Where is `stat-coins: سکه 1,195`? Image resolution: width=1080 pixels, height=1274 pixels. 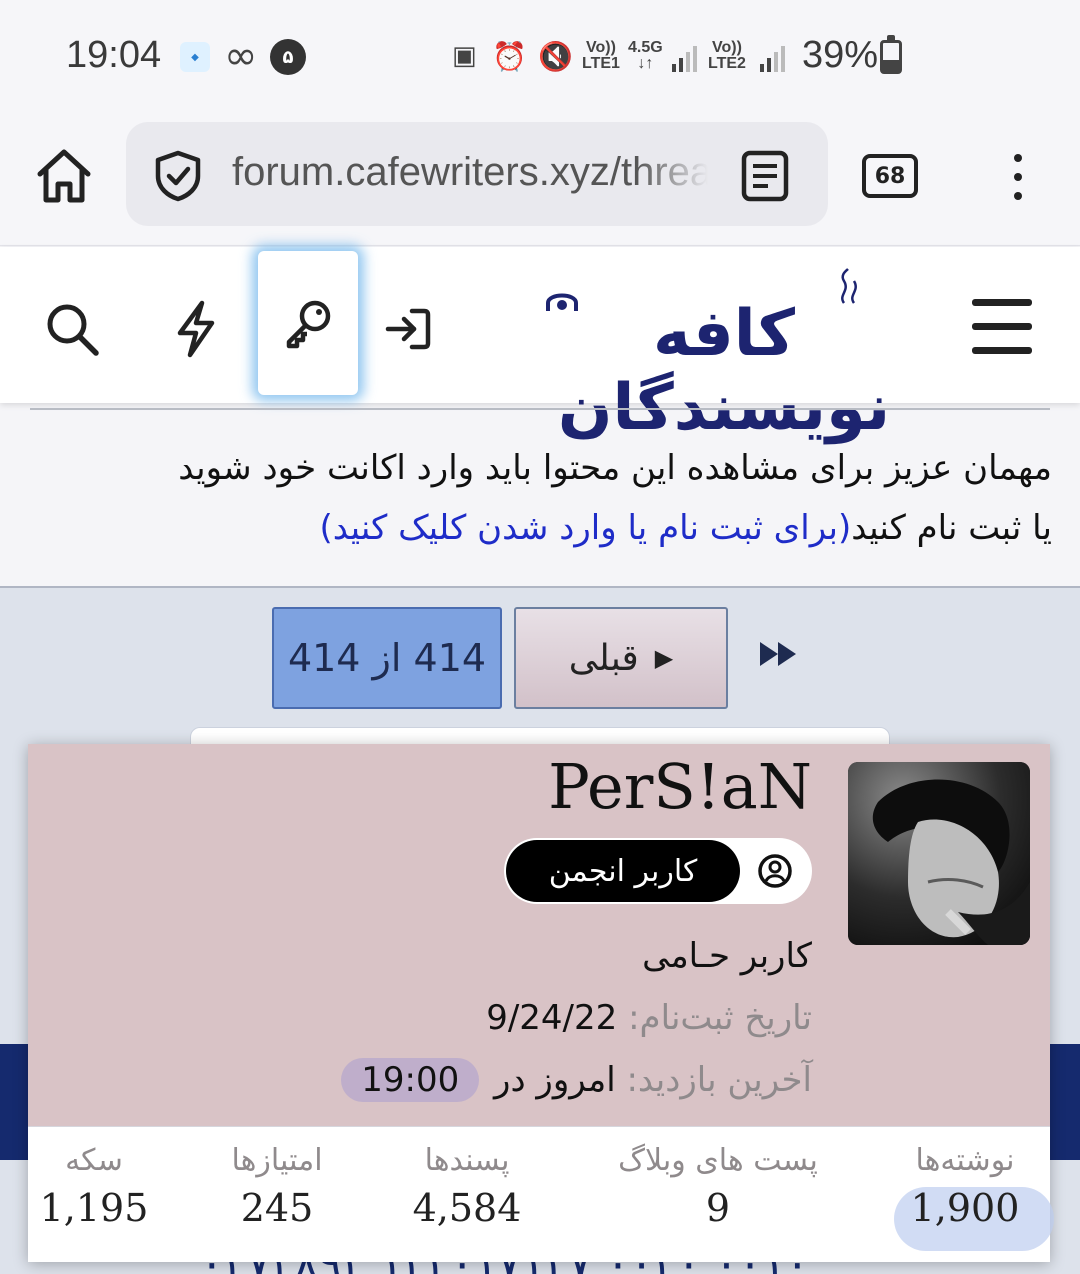
stat-coins: سکه 1,195 is located at coordinates (94, 1186).